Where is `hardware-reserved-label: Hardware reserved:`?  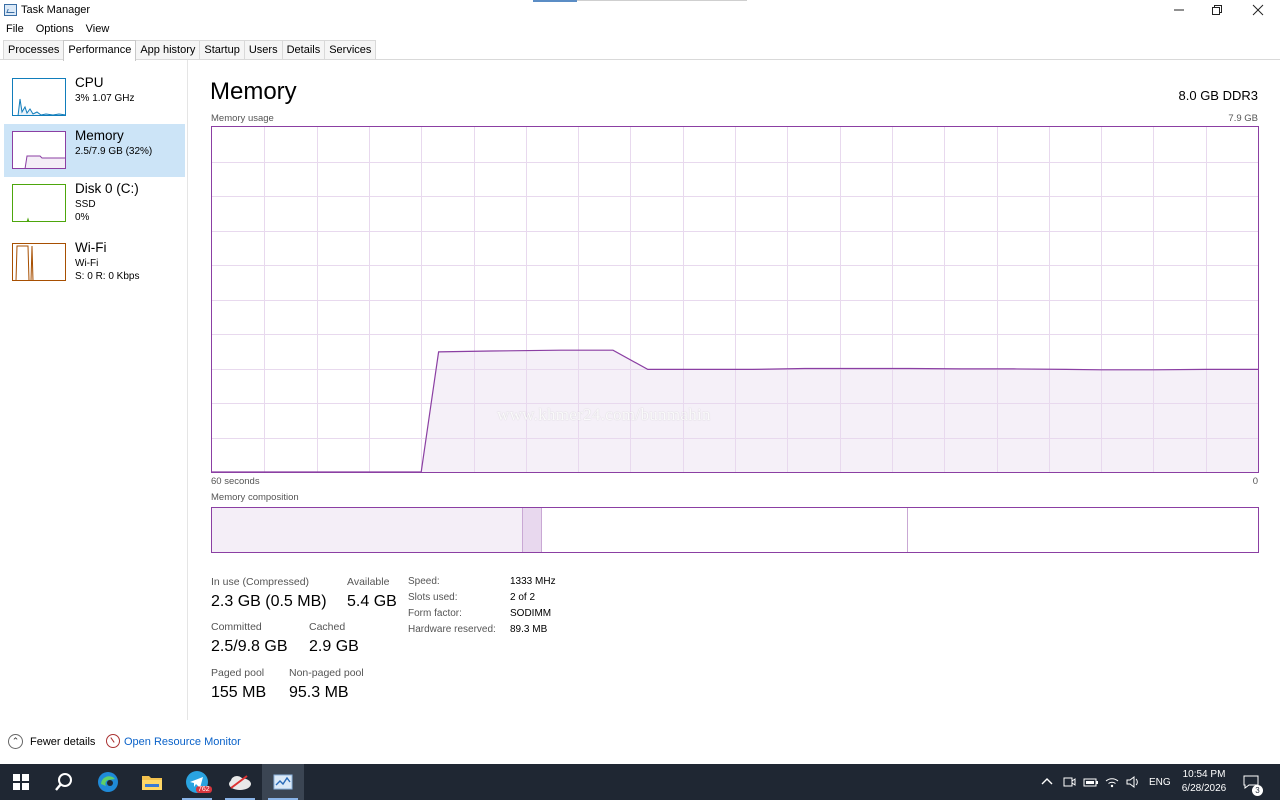 hardware-reserved-label: Hardware reserved: is located at coordinates (452, 629).